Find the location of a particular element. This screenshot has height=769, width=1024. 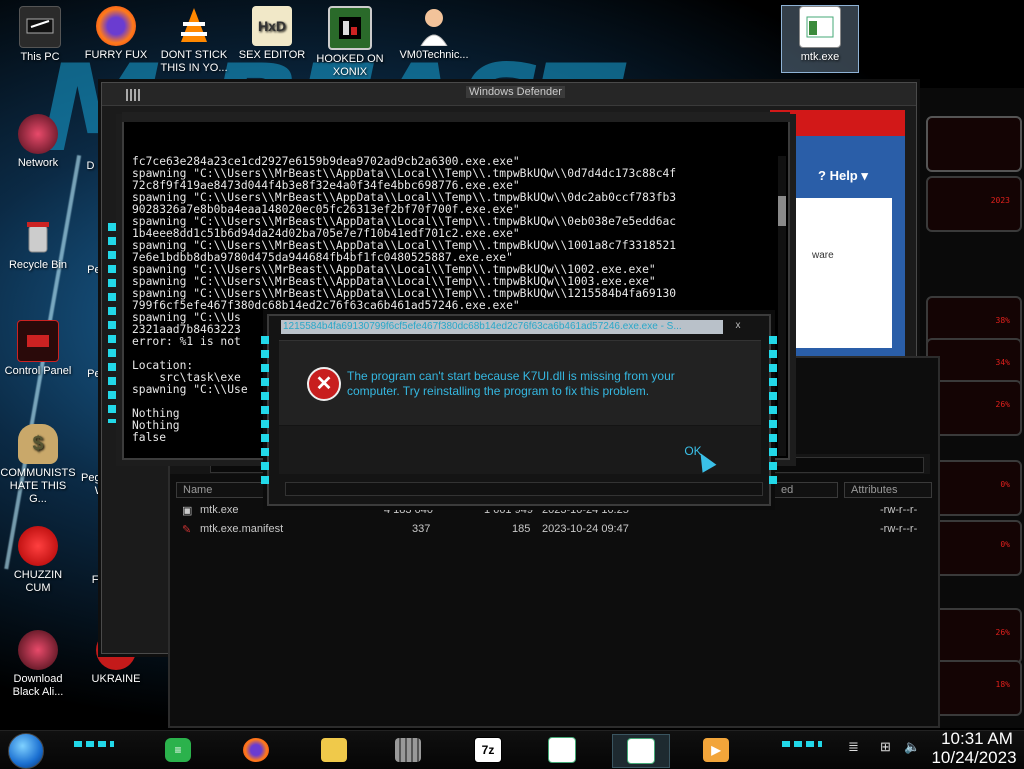

money-bag-icon: $ is located at coordinates (38, 444).